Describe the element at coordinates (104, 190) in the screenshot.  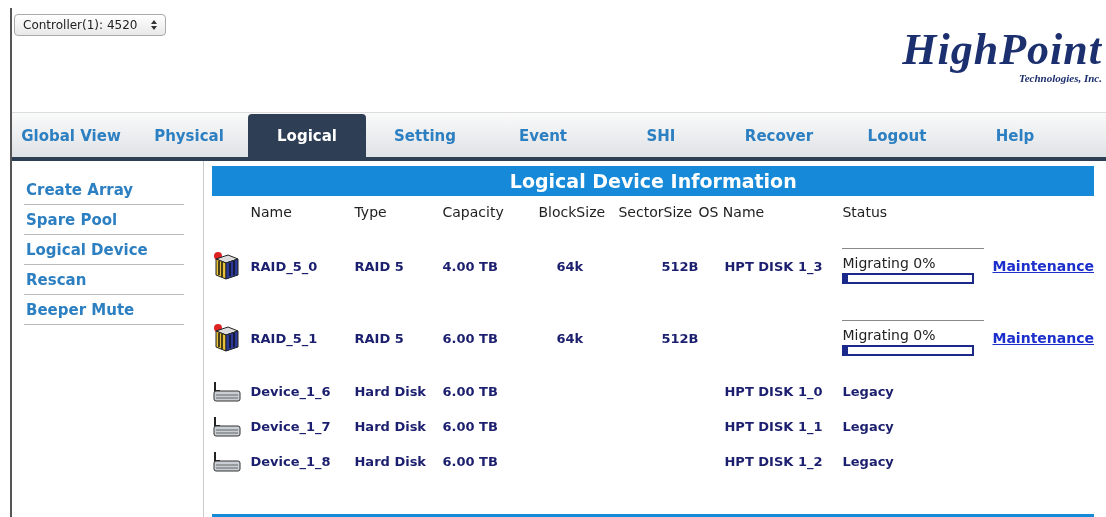
I see `sidebar-link: Create Array` at that location.